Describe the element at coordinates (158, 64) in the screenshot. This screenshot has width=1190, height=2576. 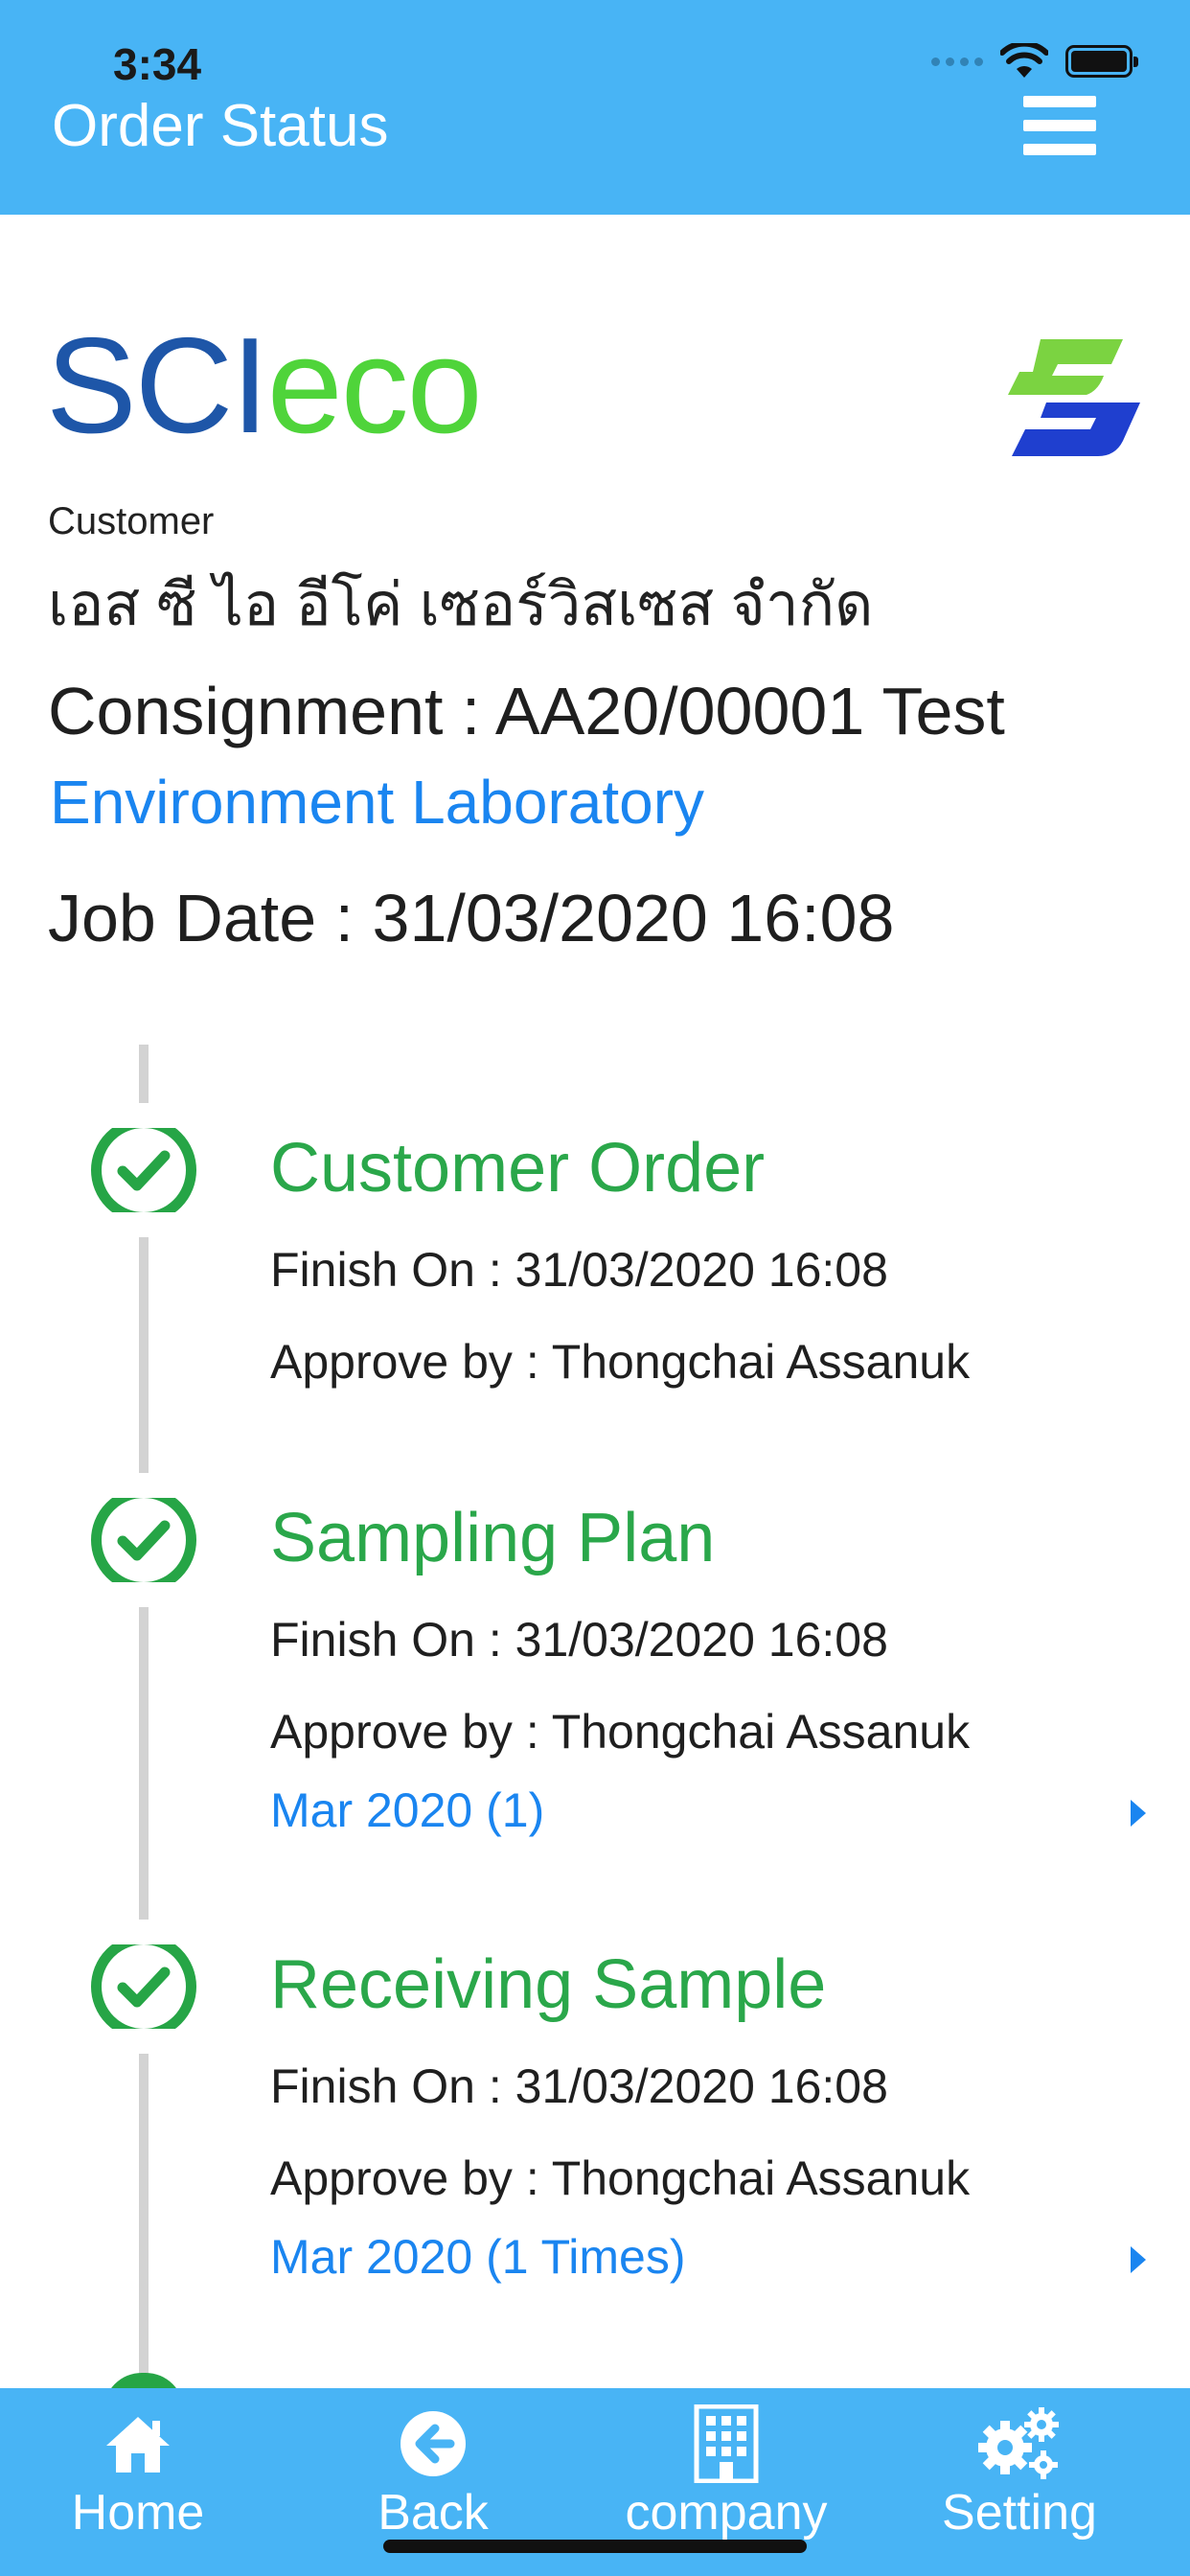
I see `status-time: 3:34` at that location.